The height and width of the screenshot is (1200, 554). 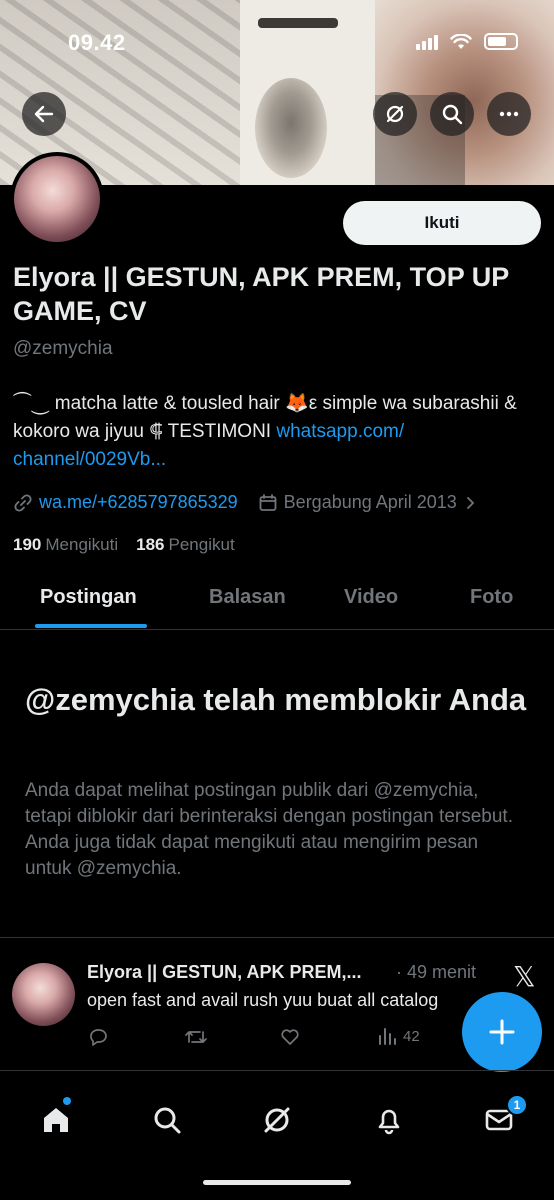 I want to click on nav-home, so click(x=56, y=1120).